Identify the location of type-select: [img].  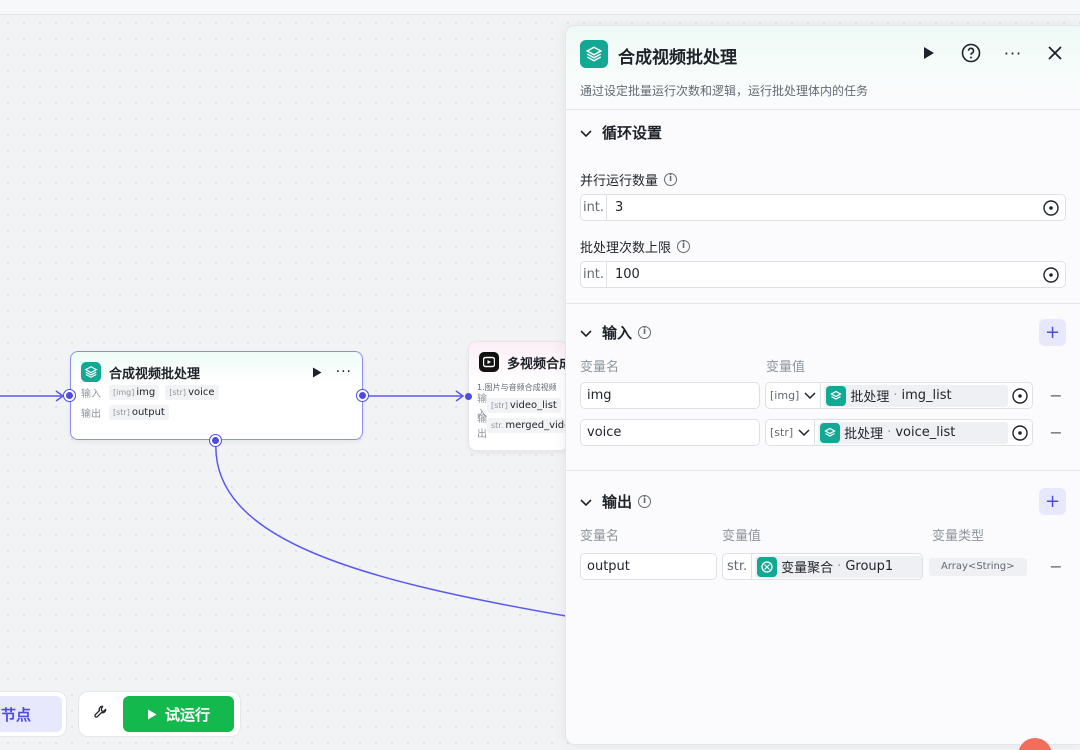
(794, 395).